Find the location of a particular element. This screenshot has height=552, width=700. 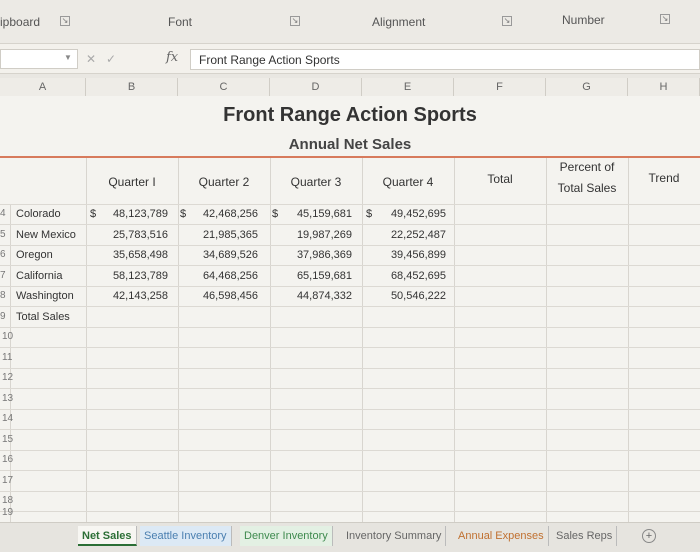

state-label: Colorado is located at coordinates (38, 214).